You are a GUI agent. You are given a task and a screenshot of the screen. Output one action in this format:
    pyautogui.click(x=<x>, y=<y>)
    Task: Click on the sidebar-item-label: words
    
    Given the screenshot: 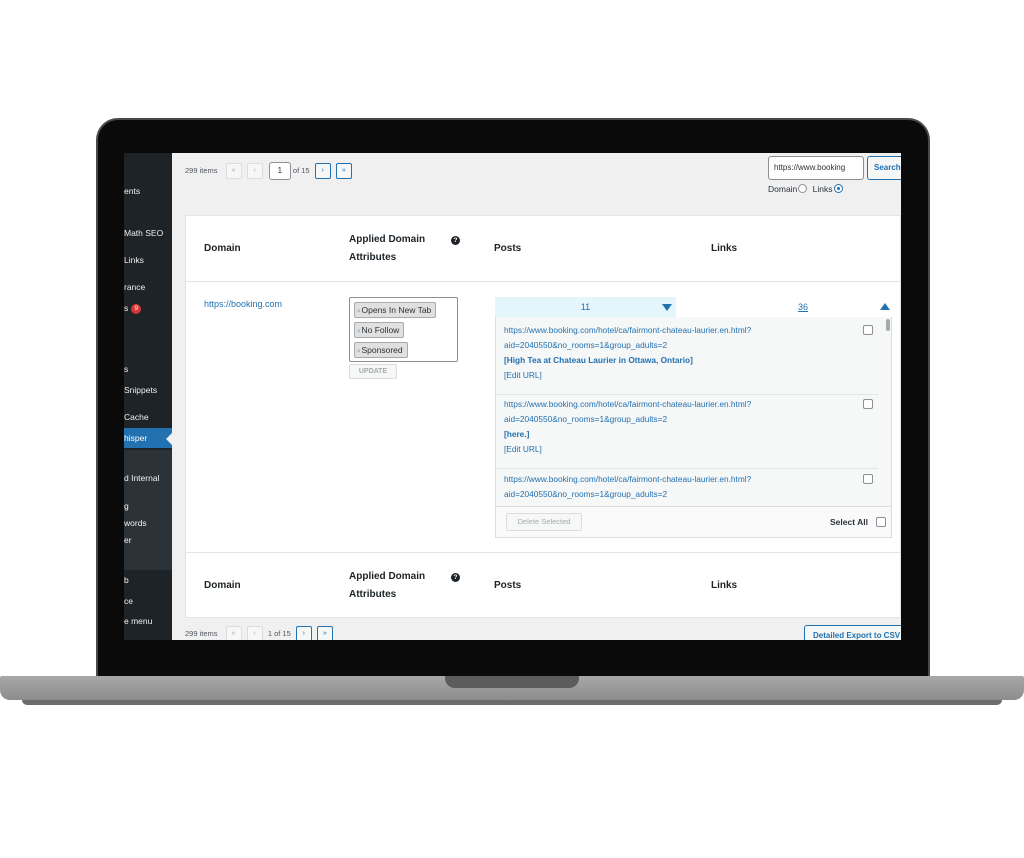 What is the action you would take?
    pyautogui.click(x=135, y=523)
    